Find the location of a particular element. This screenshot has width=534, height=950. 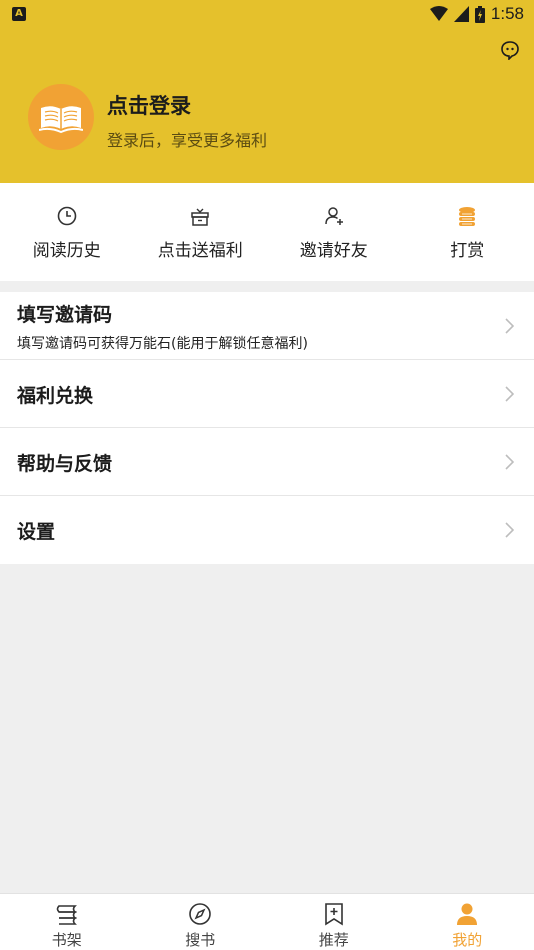

wifi-icon is located at coordinates (438, 13).